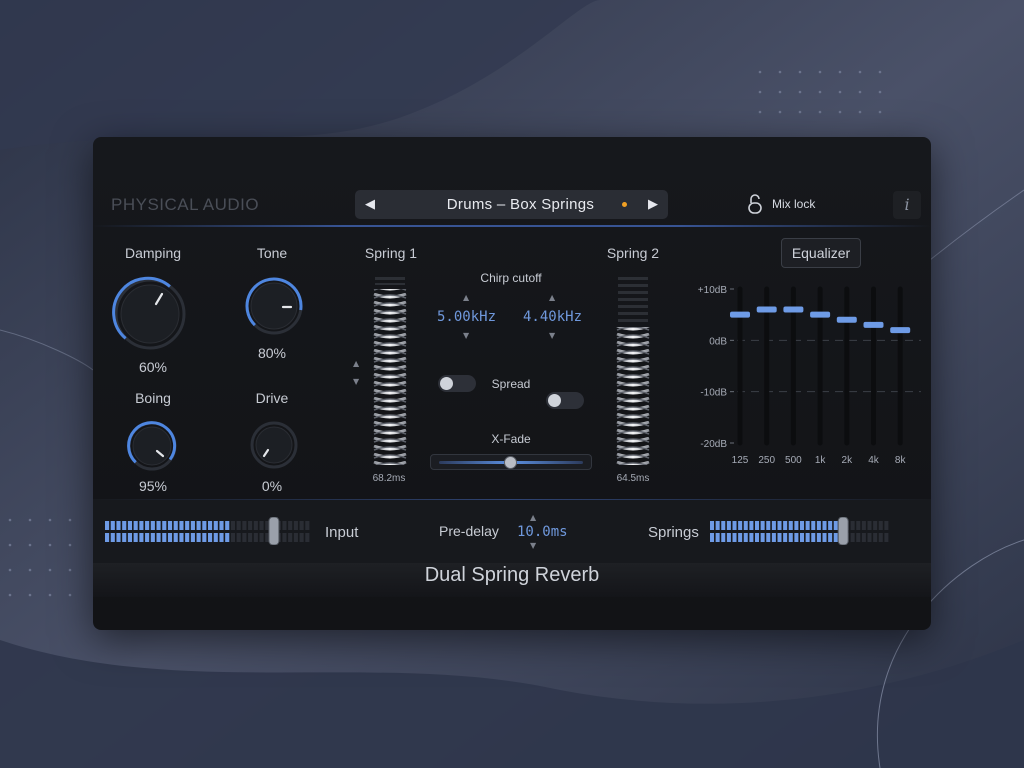  Describe the element at coordinates (874, 460) in the screenshot. I see `eq-band-label: 4k` at that location.